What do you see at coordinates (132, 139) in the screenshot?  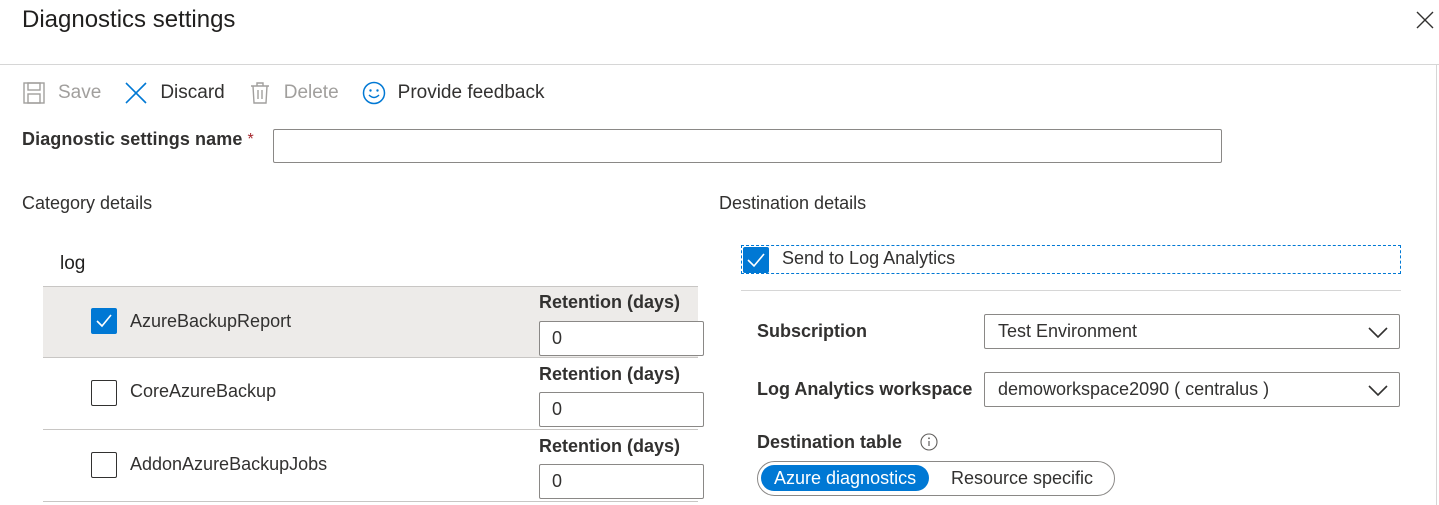 I see `settings-name-label: Diagnostic settings name` at bounding box center [132, 139].